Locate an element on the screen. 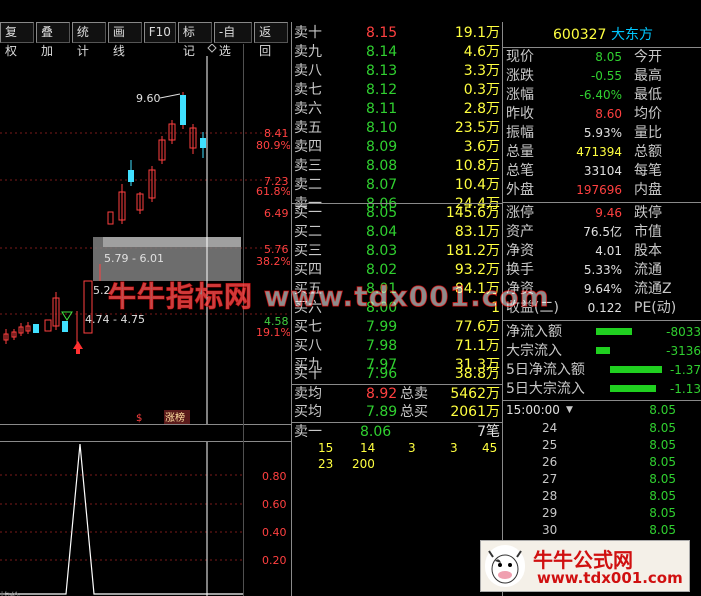 Image resolution: width=701 pixels, height=596 pixels. tick-row: 26 8.05 is located at coordinates (609, 462).